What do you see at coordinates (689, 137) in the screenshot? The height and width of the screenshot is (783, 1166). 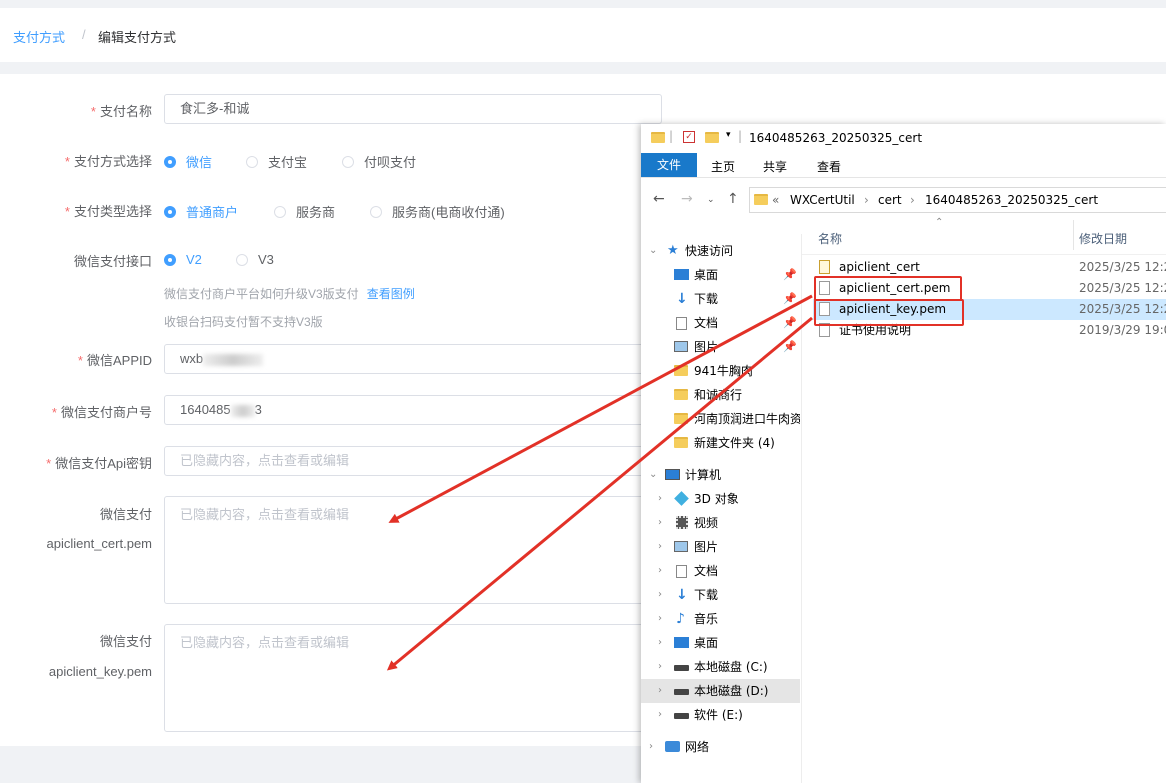 I see `properties-icon: ✓` at bounding box center [689, 137].